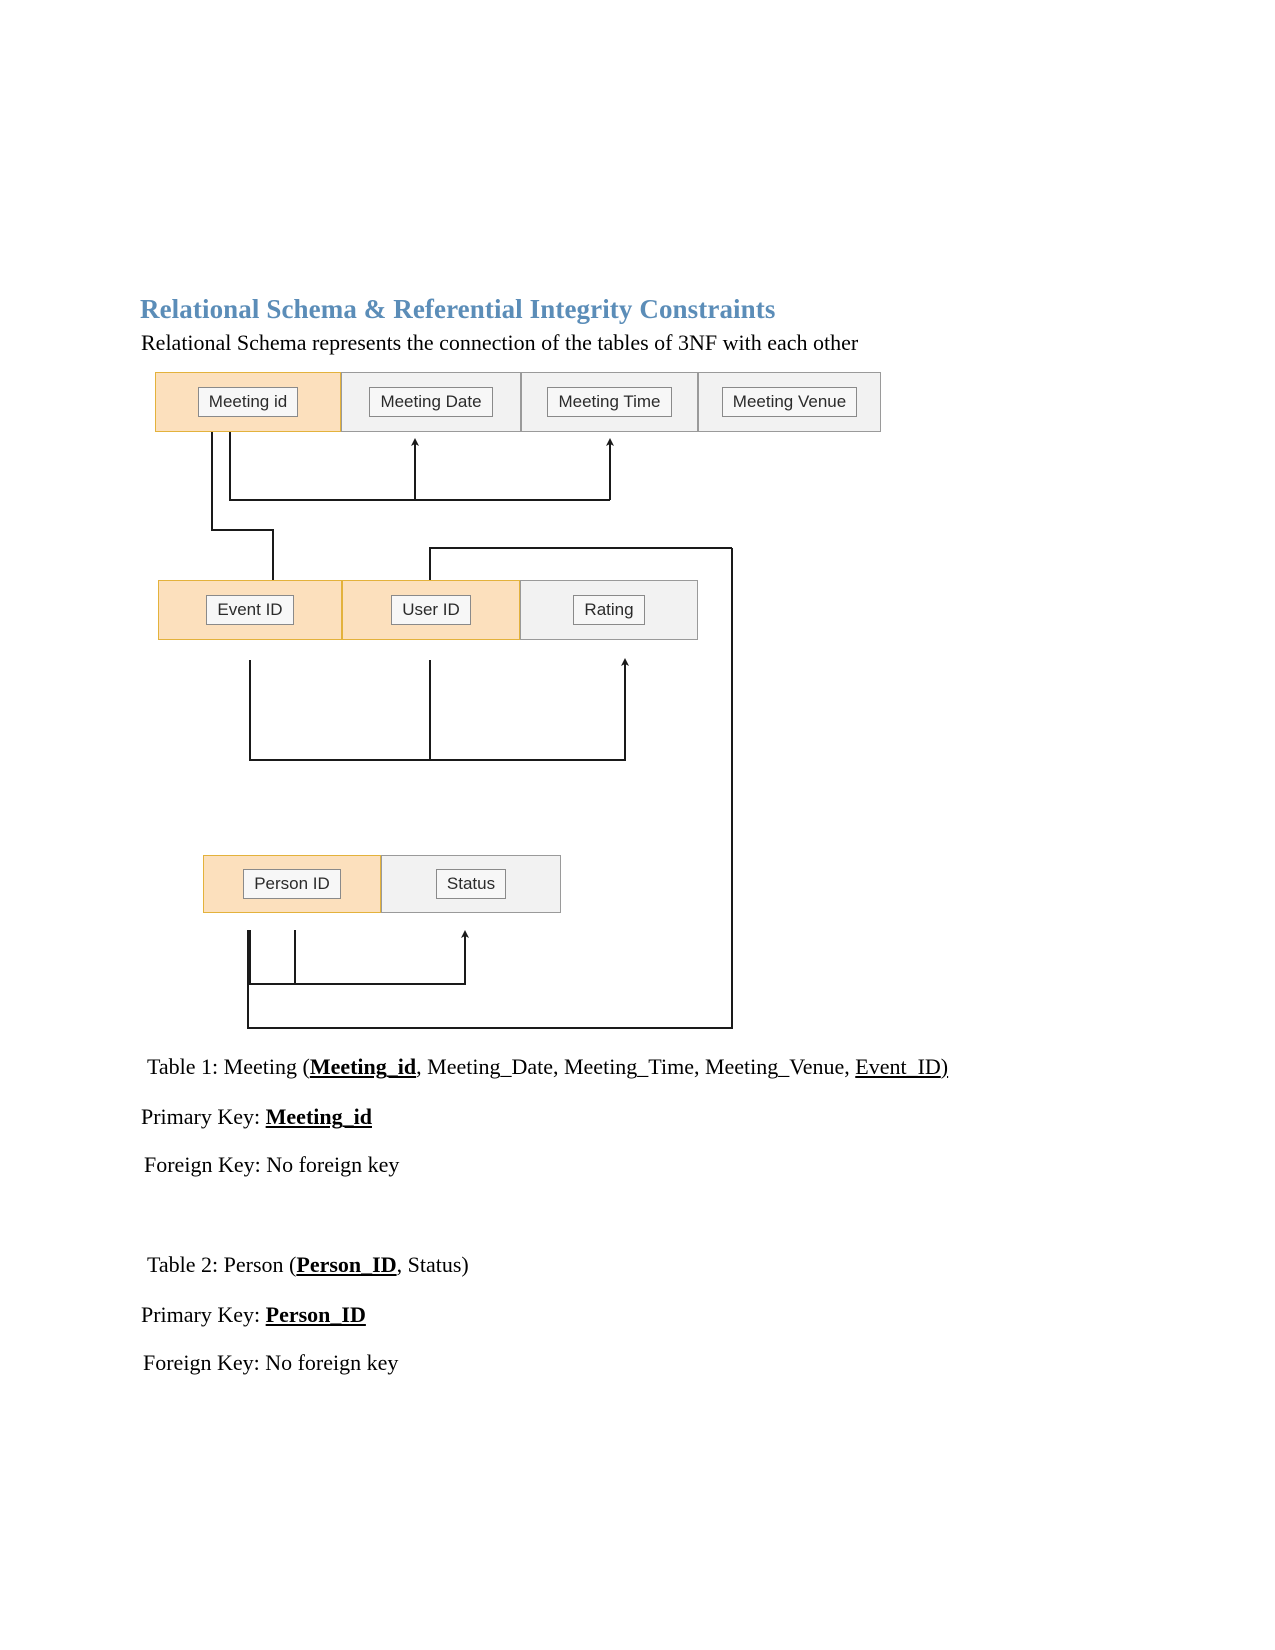  I want to click on rating-relation-cell-rating: Rating, so click(609, 610).